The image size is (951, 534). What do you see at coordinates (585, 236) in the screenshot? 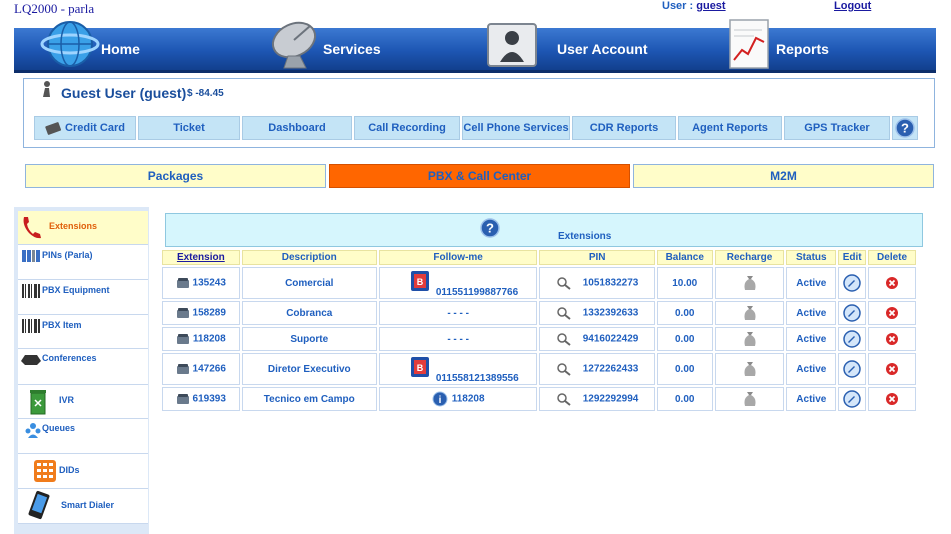
I see `content-title: Extensions` at bounding box center [585, 236].